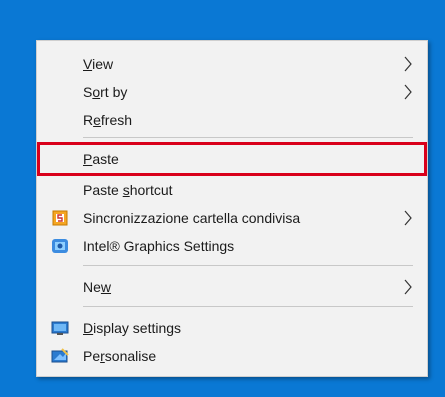 This screenshot has width=445, height=397. Describe the element at coordinates (96, 92) in the screenshot. I see `mnemonic-char: o` at that location.